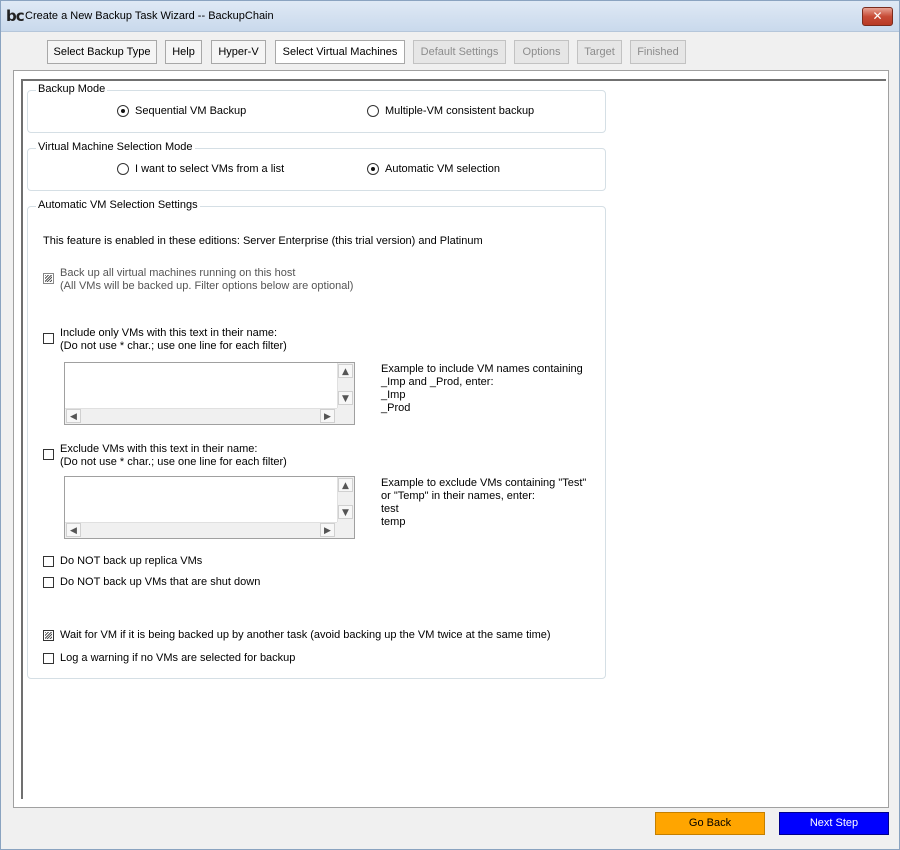 The image size is (900, 850). What do you see at coordinates (48, 278) in the screenshot?
I see `backup-all-checkbox` at bounding box center [48, 278].